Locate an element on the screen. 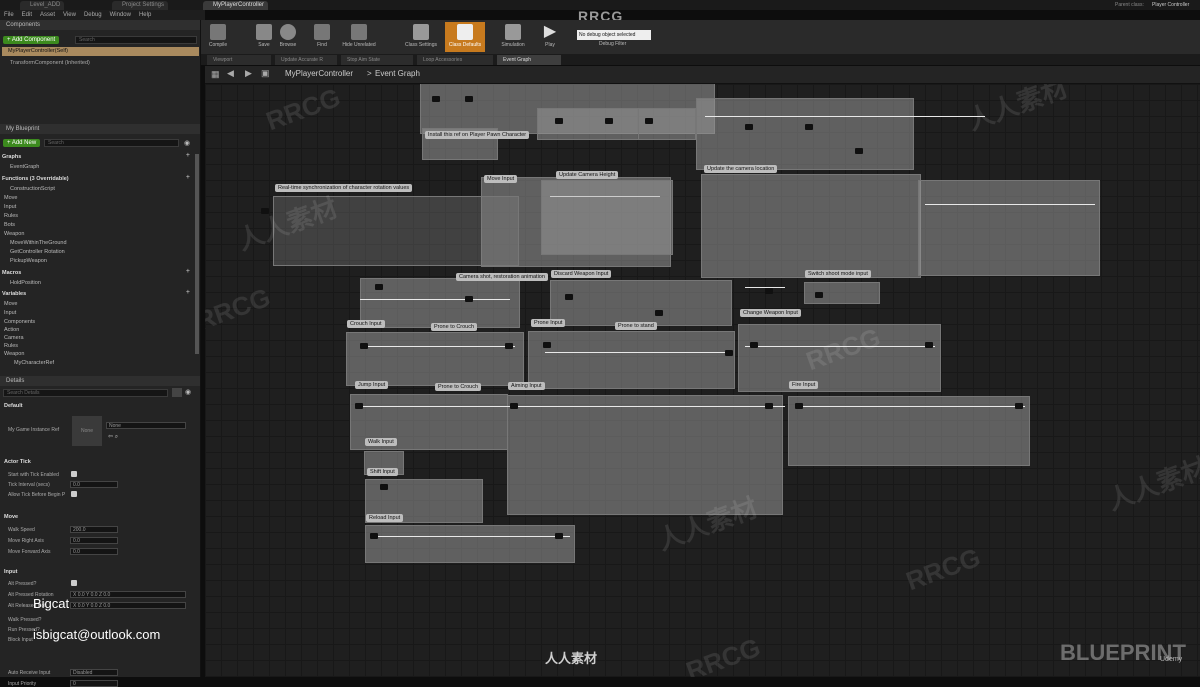 The height and width of the screenshot is (687, 1200). add-variable-icon: + is located at coordinates (188, 292).